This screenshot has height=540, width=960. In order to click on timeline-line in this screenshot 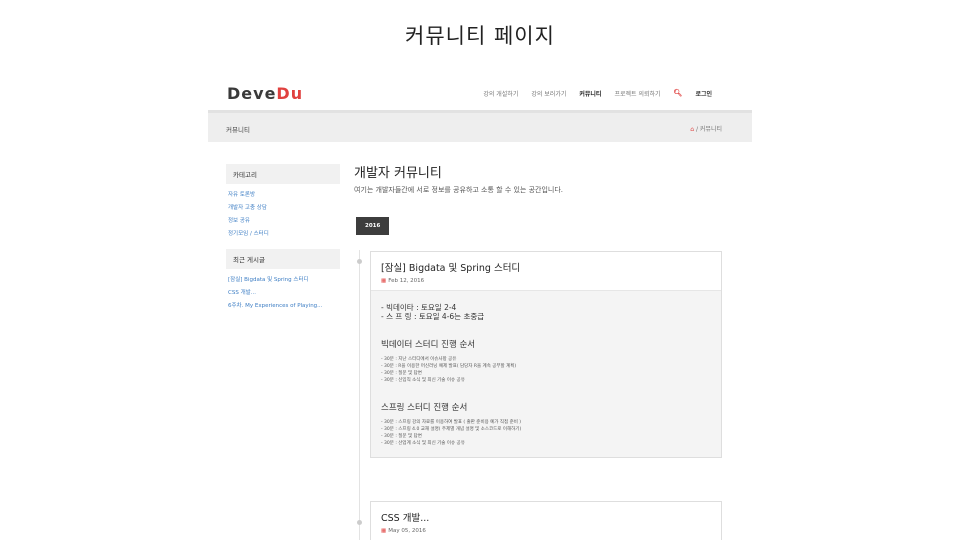, I will do `click(359, 395)`.